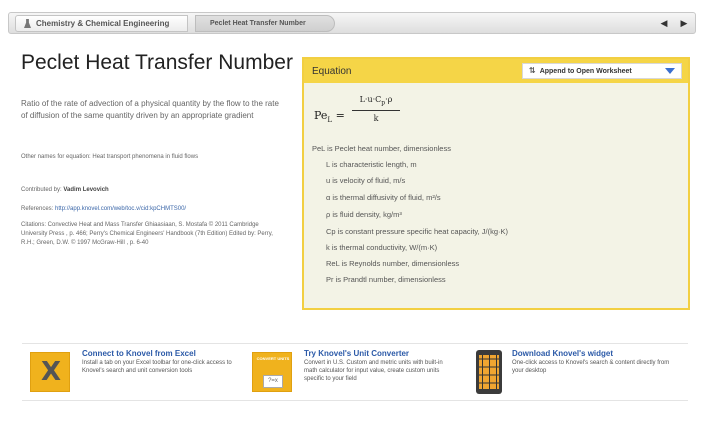 This screenshot has width=703, height=423. I want to click on variable-definition: ReL is Reynolds number, dimensionless, so click(393, 263).